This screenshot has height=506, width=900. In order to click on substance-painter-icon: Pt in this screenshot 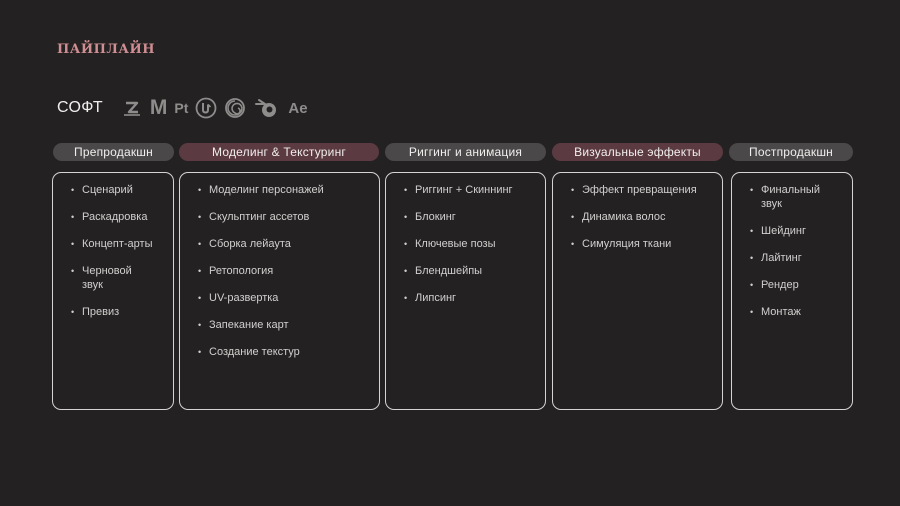, I will do `click(181, 108)`.